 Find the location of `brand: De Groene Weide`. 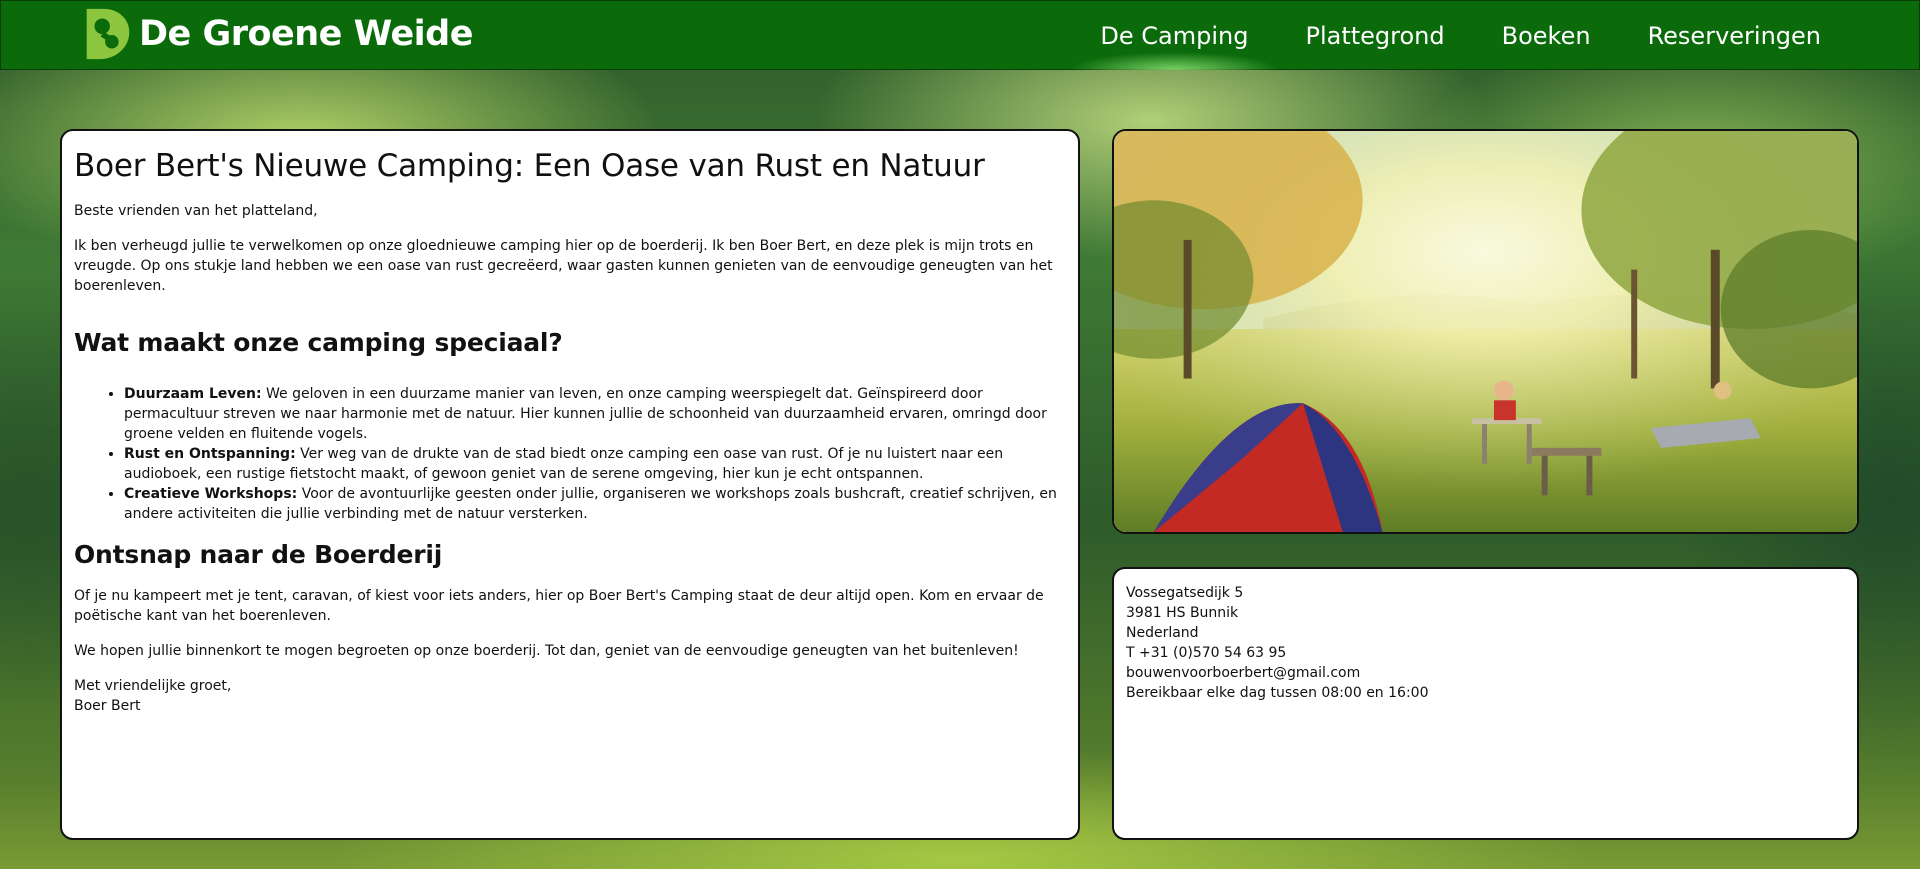

brand: De Groene Weide is located at coordinates (276, 34).